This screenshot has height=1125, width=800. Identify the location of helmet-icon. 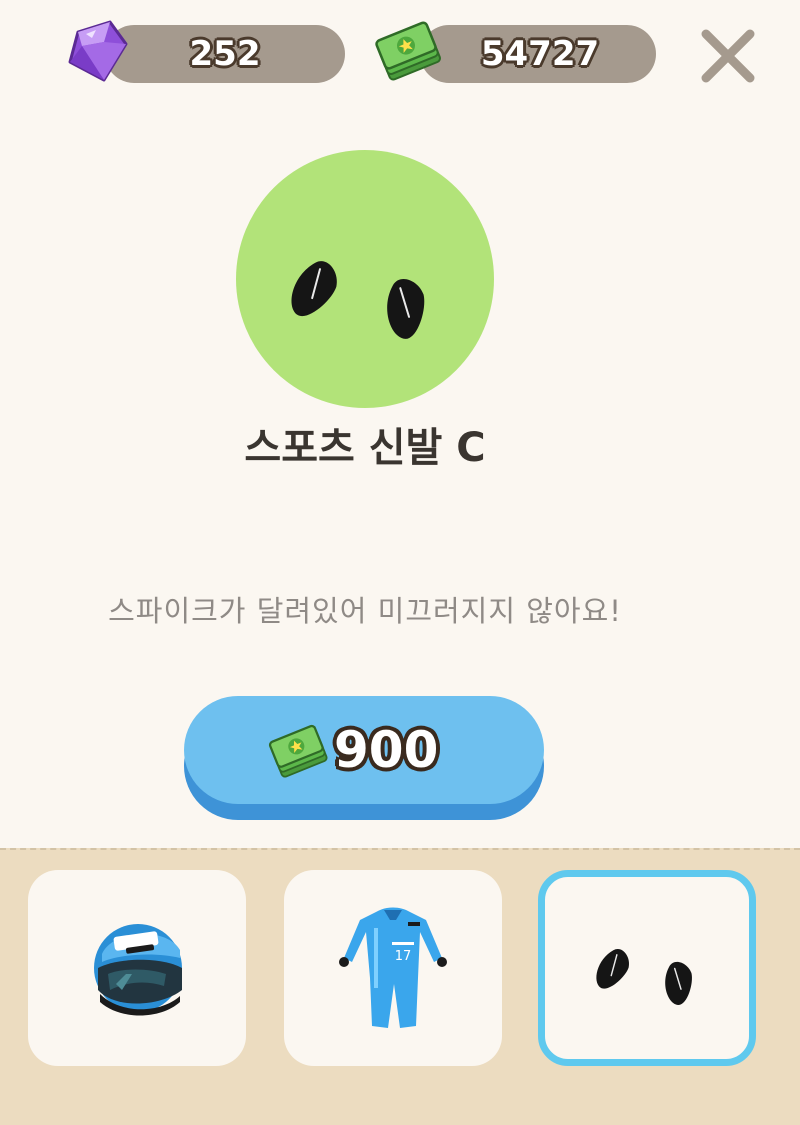
(138, 970).